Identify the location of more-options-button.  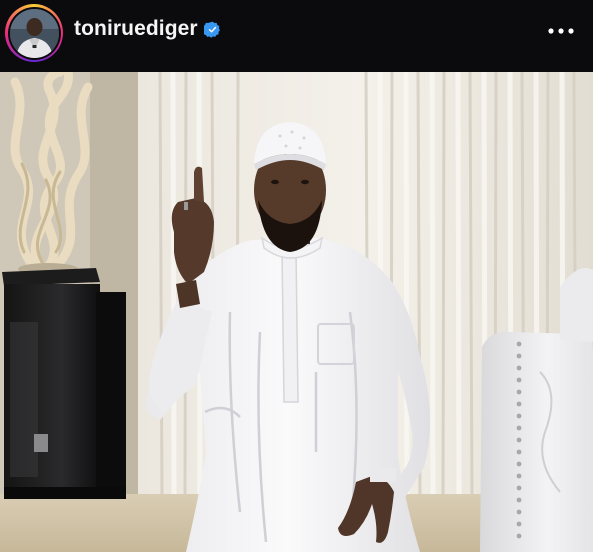
(561, 31).